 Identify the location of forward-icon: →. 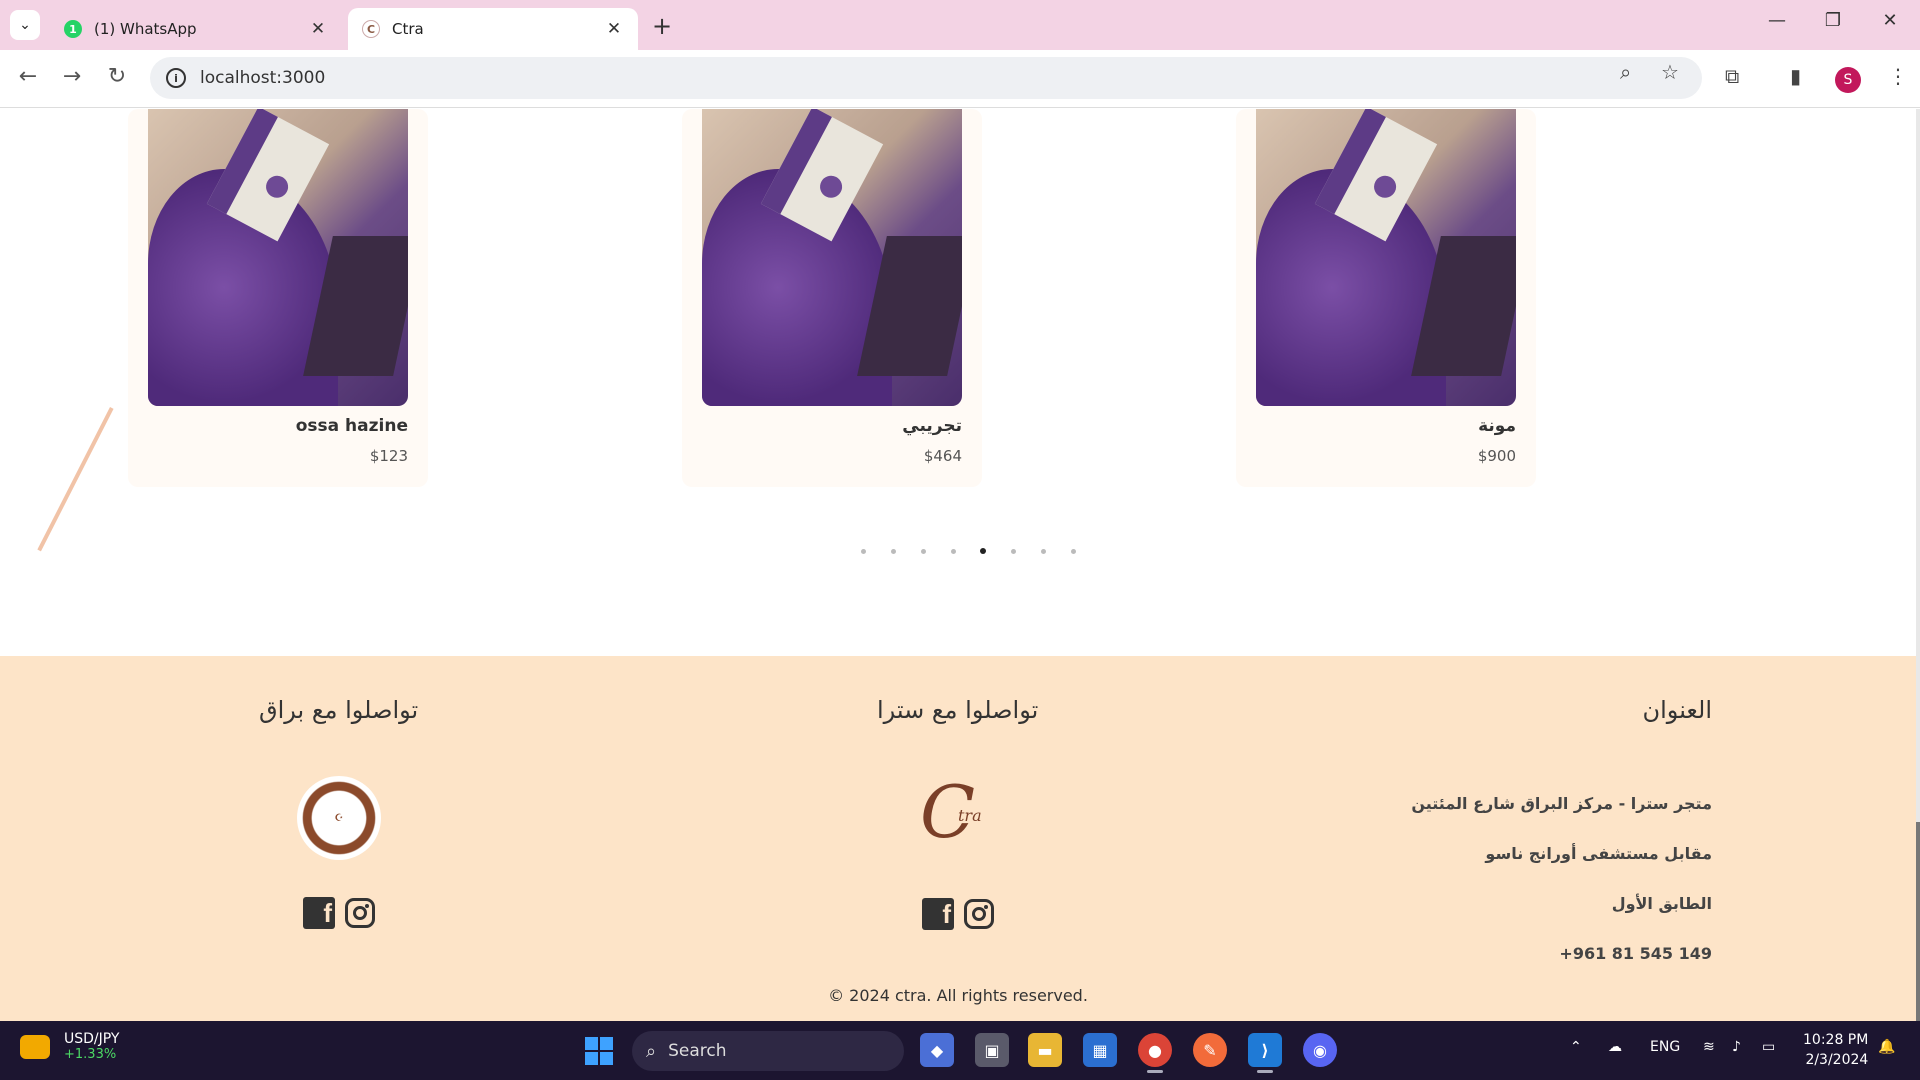
(72, 76).